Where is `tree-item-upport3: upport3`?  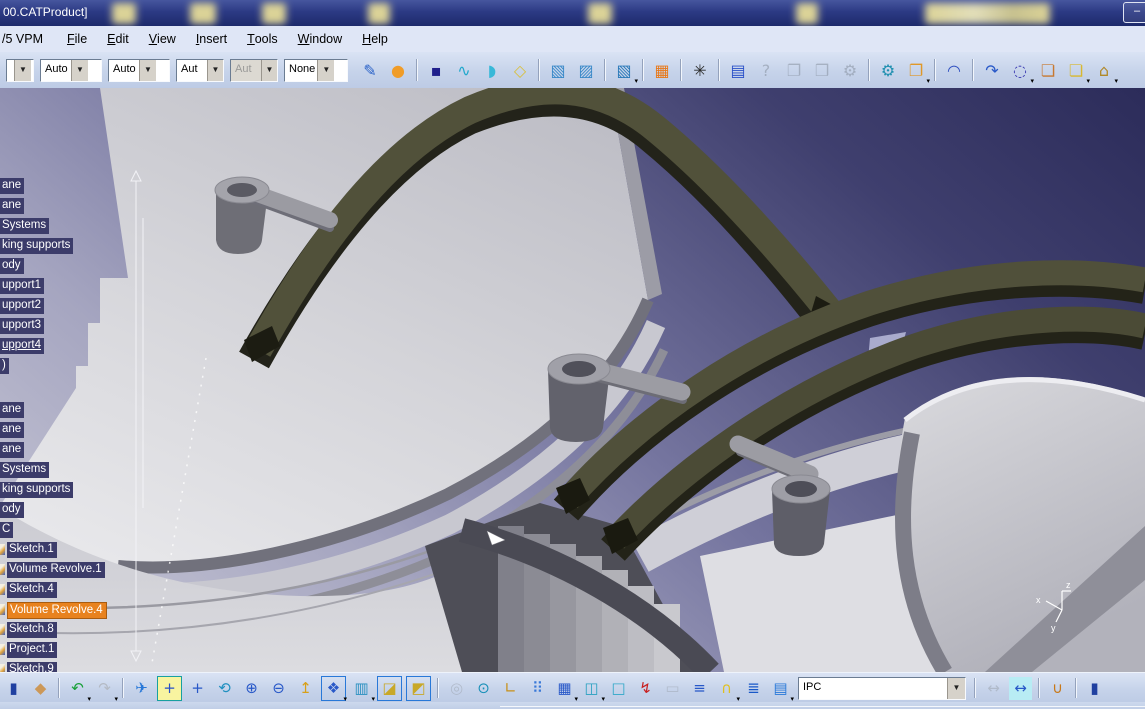
tree-item-upport3: upport3 is located at coordinates (22, 326).